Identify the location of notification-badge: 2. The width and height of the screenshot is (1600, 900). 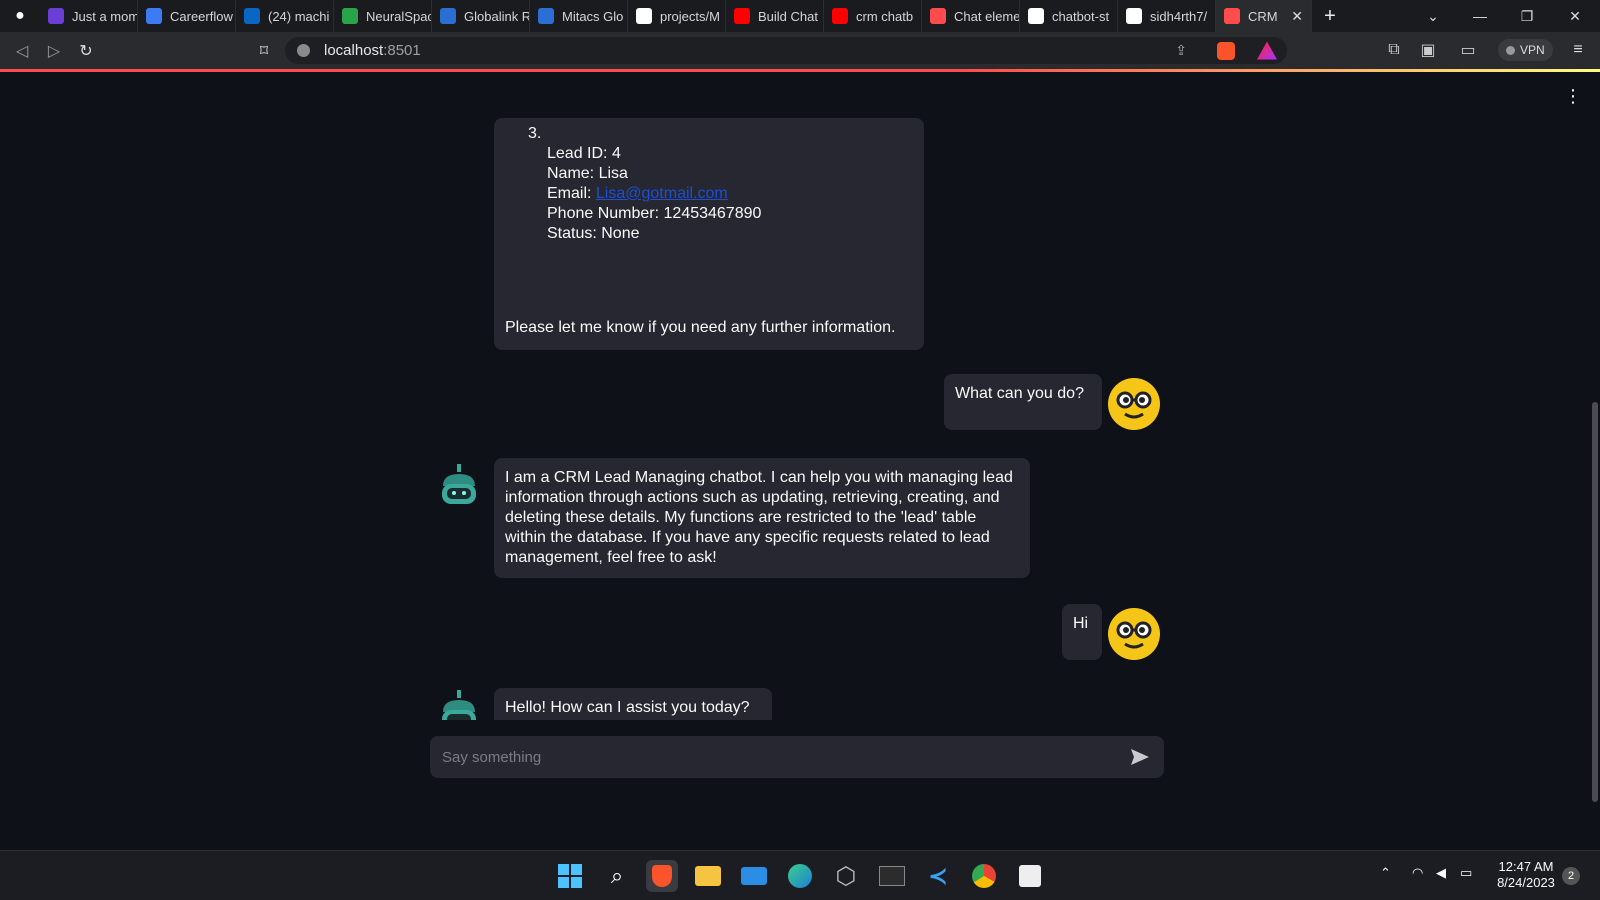
(1571, 876).